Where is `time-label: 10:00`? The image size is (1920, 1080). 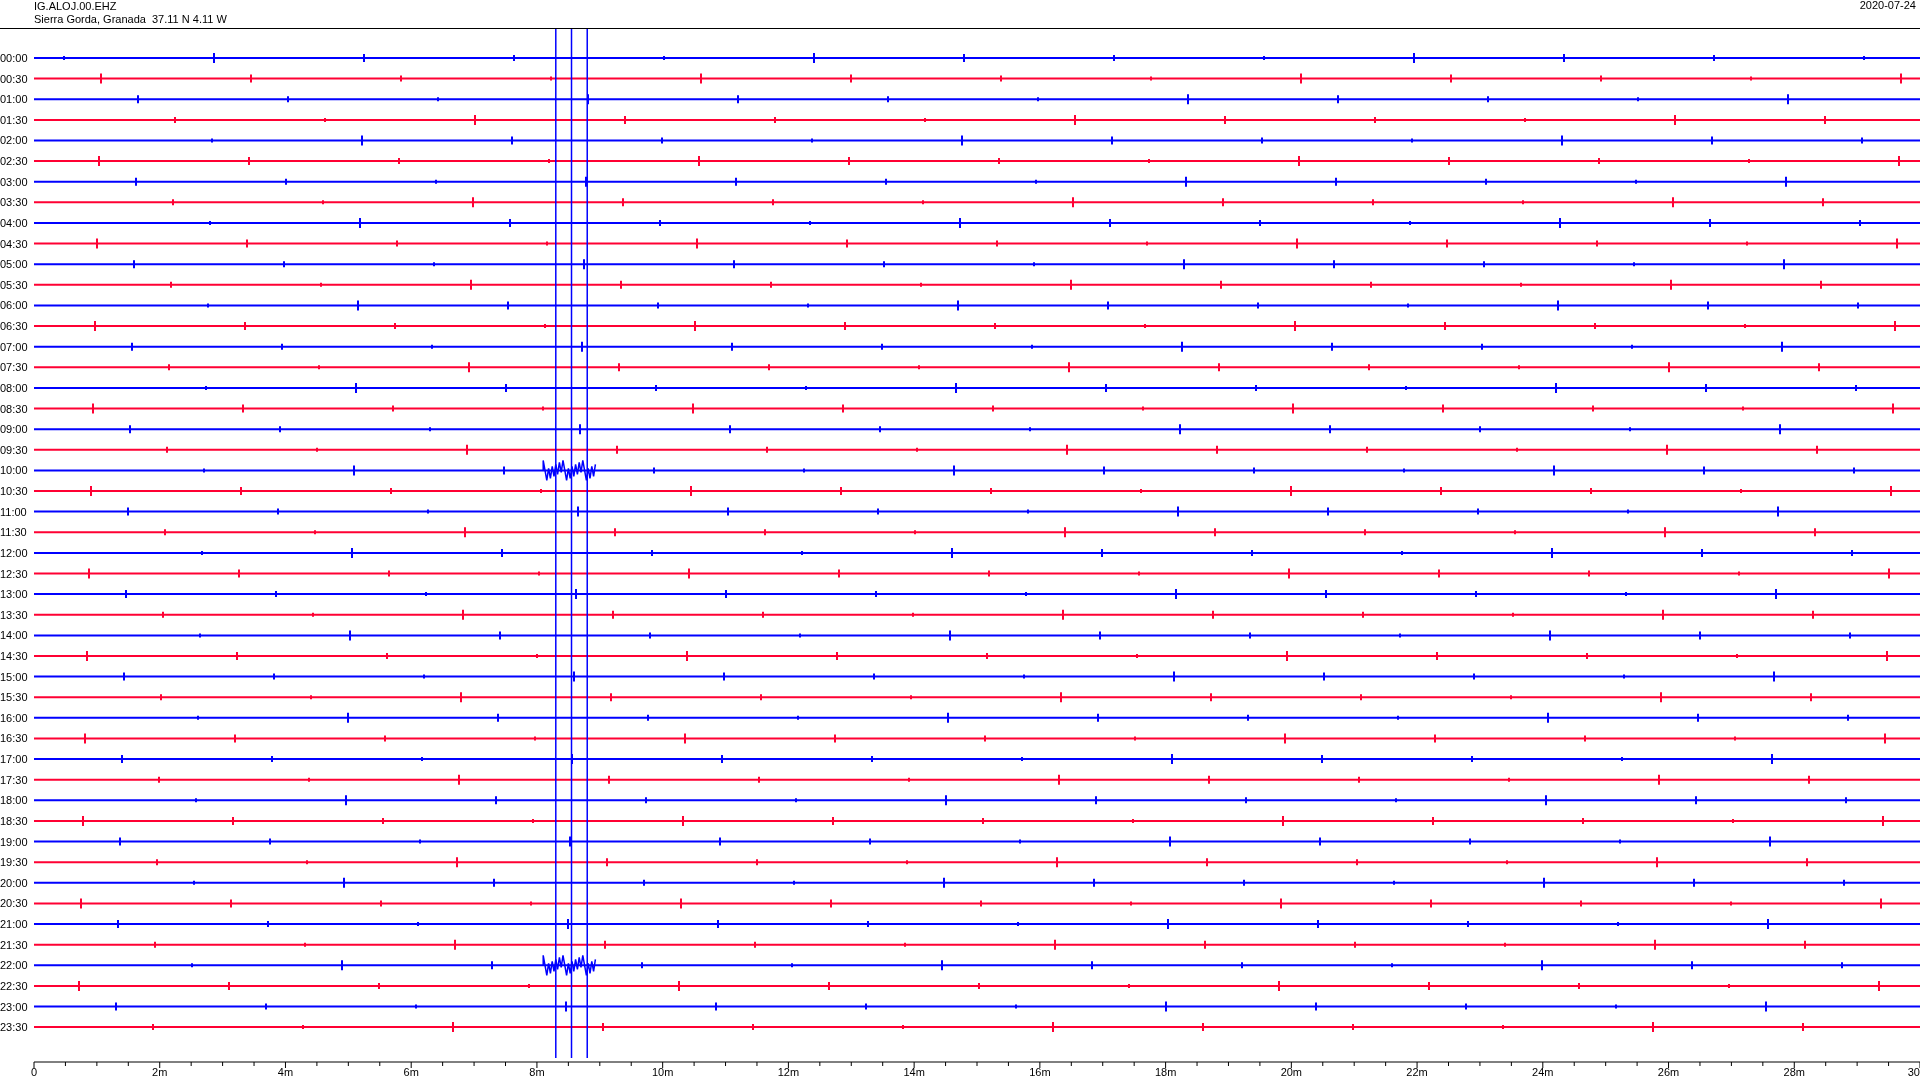 time-label: 10:00 is located at coordinates (14, 470).